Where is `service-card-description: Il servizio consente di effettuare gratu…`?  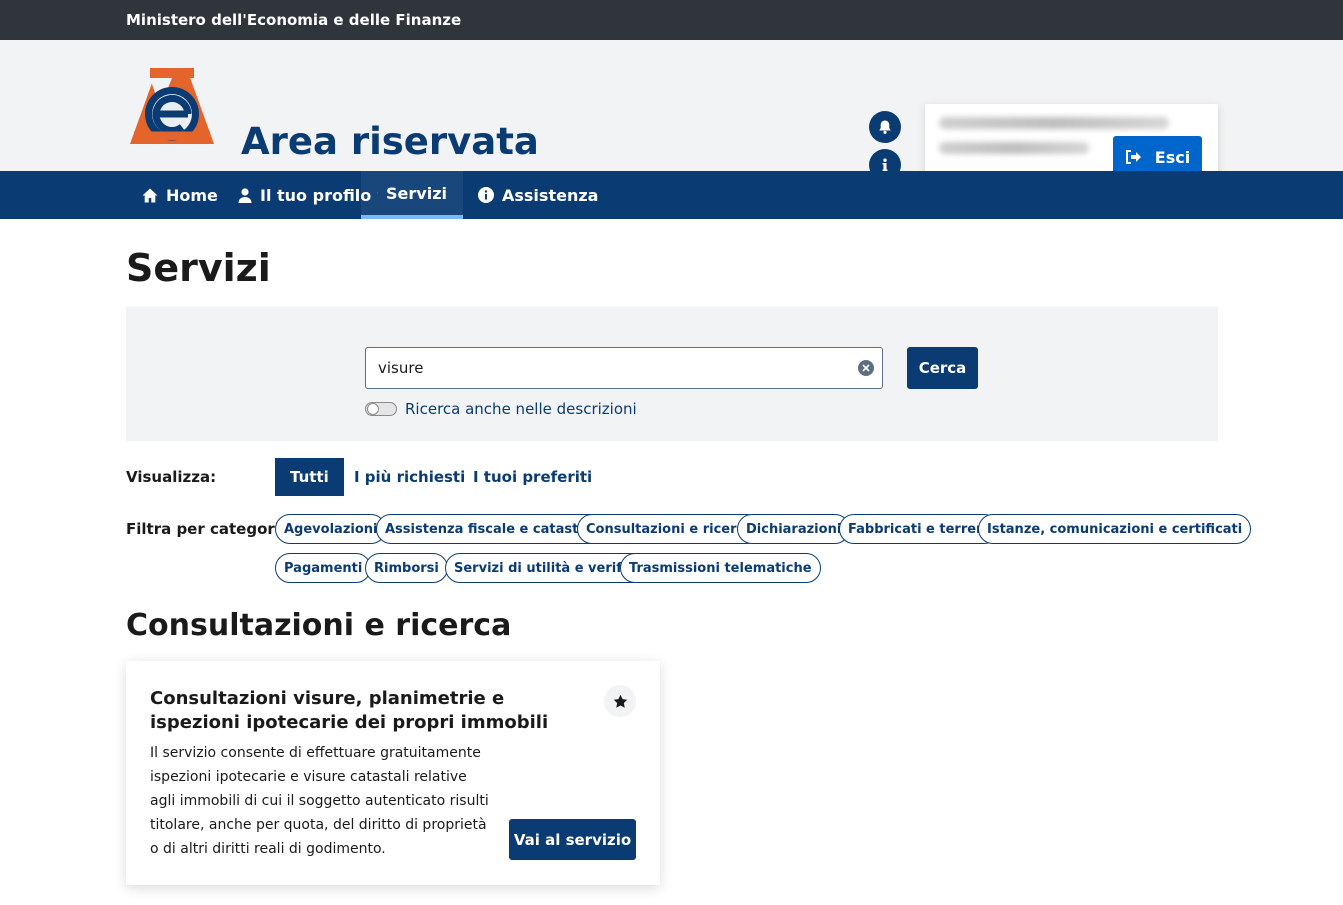
service-card-description: Il servizio consente di effettuare gratu… is located at coordinates (319, 801).